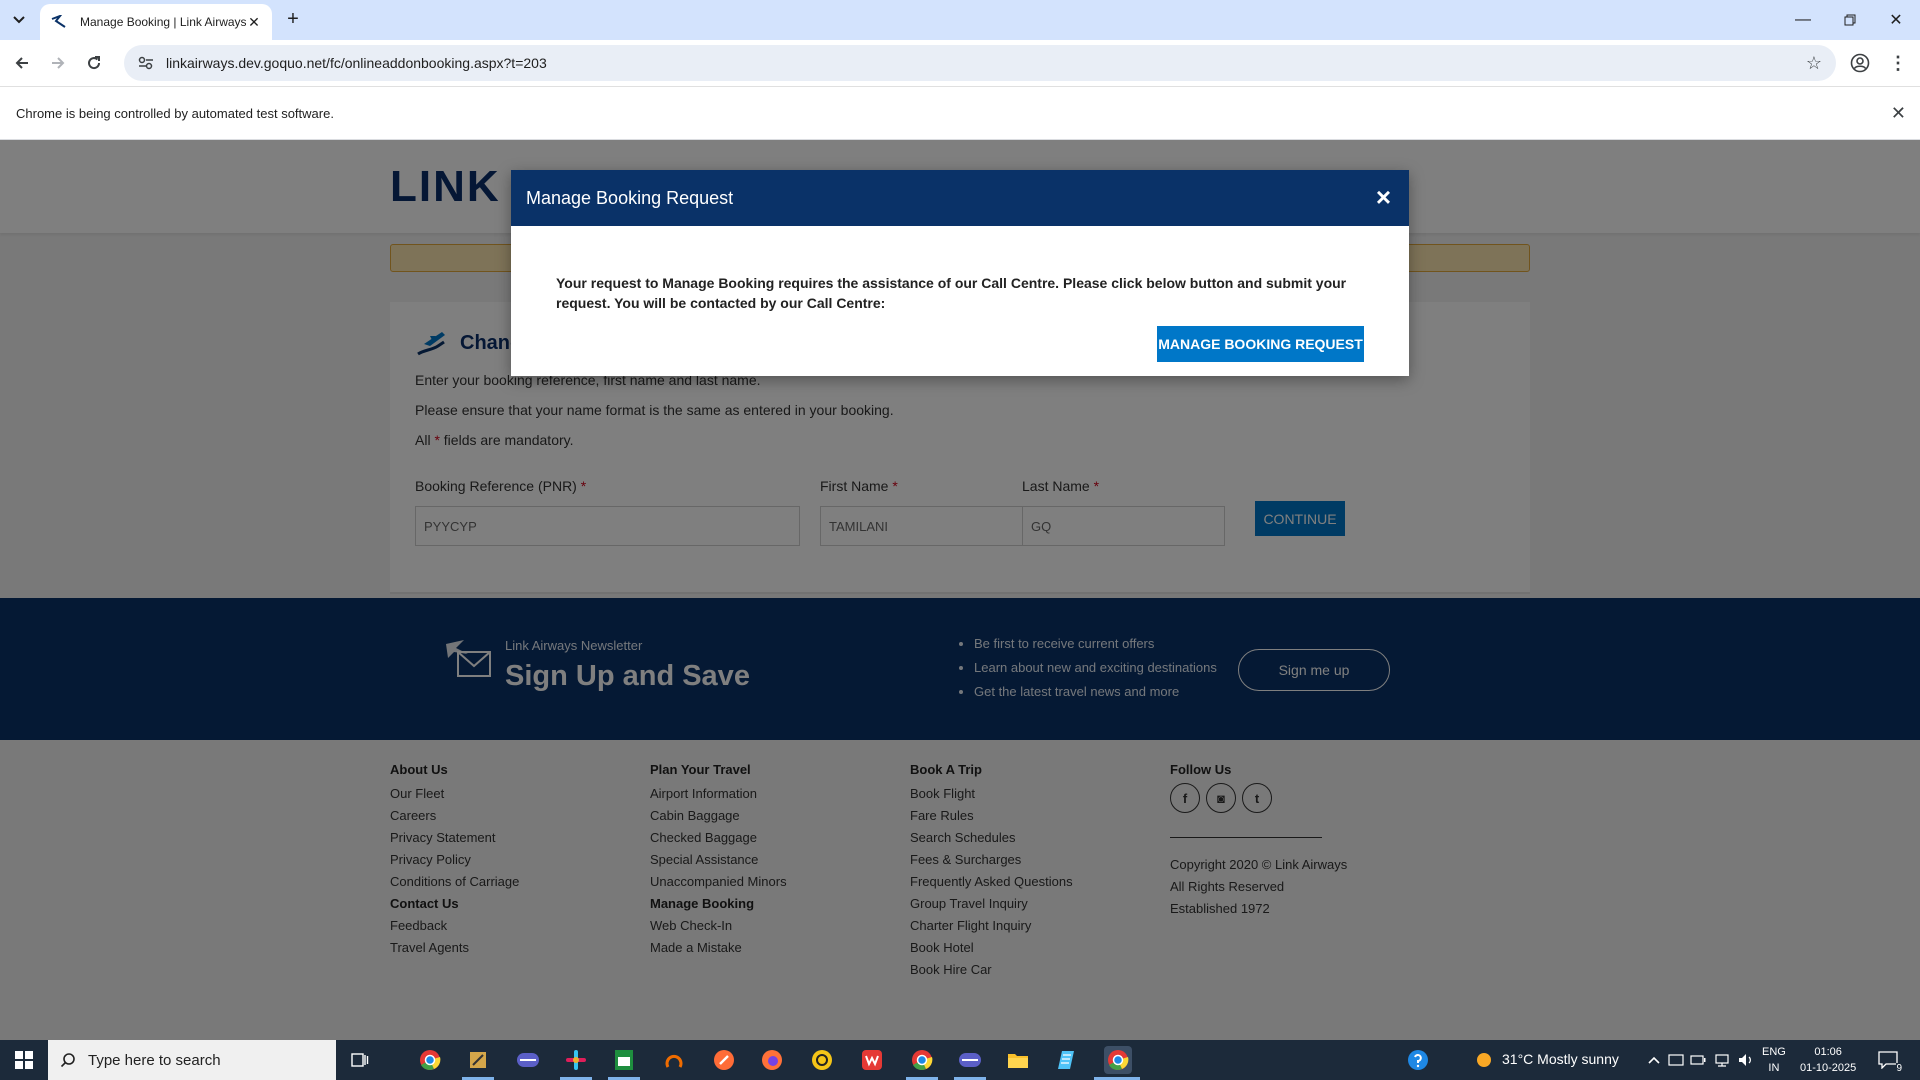  I want to click on file-explorer-icon, so click(1018, 1060).